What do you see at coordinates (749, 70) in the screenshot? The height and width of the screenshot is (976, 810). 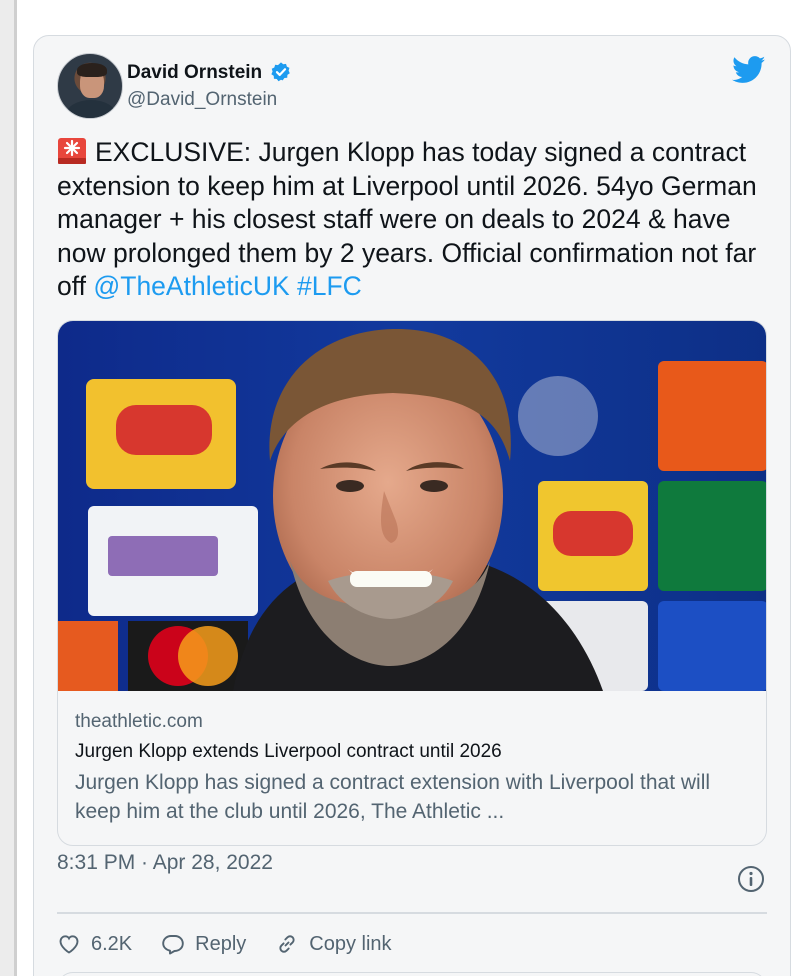 I see `twitter-bird-icon` at bounding box center [749, 70].